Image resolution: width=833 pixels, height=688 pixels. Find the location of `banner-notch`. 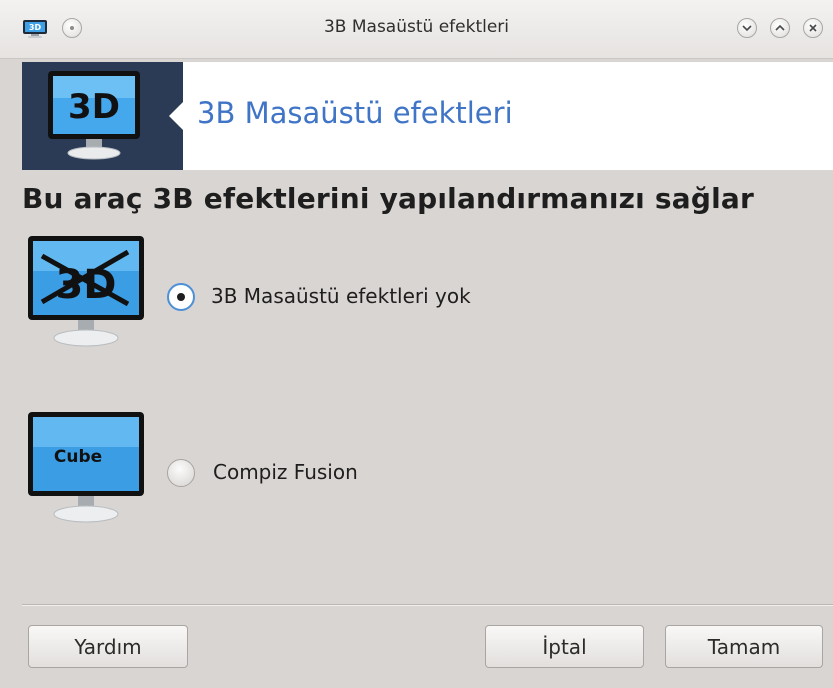

banner-notch is located at coordinates (176, 116).